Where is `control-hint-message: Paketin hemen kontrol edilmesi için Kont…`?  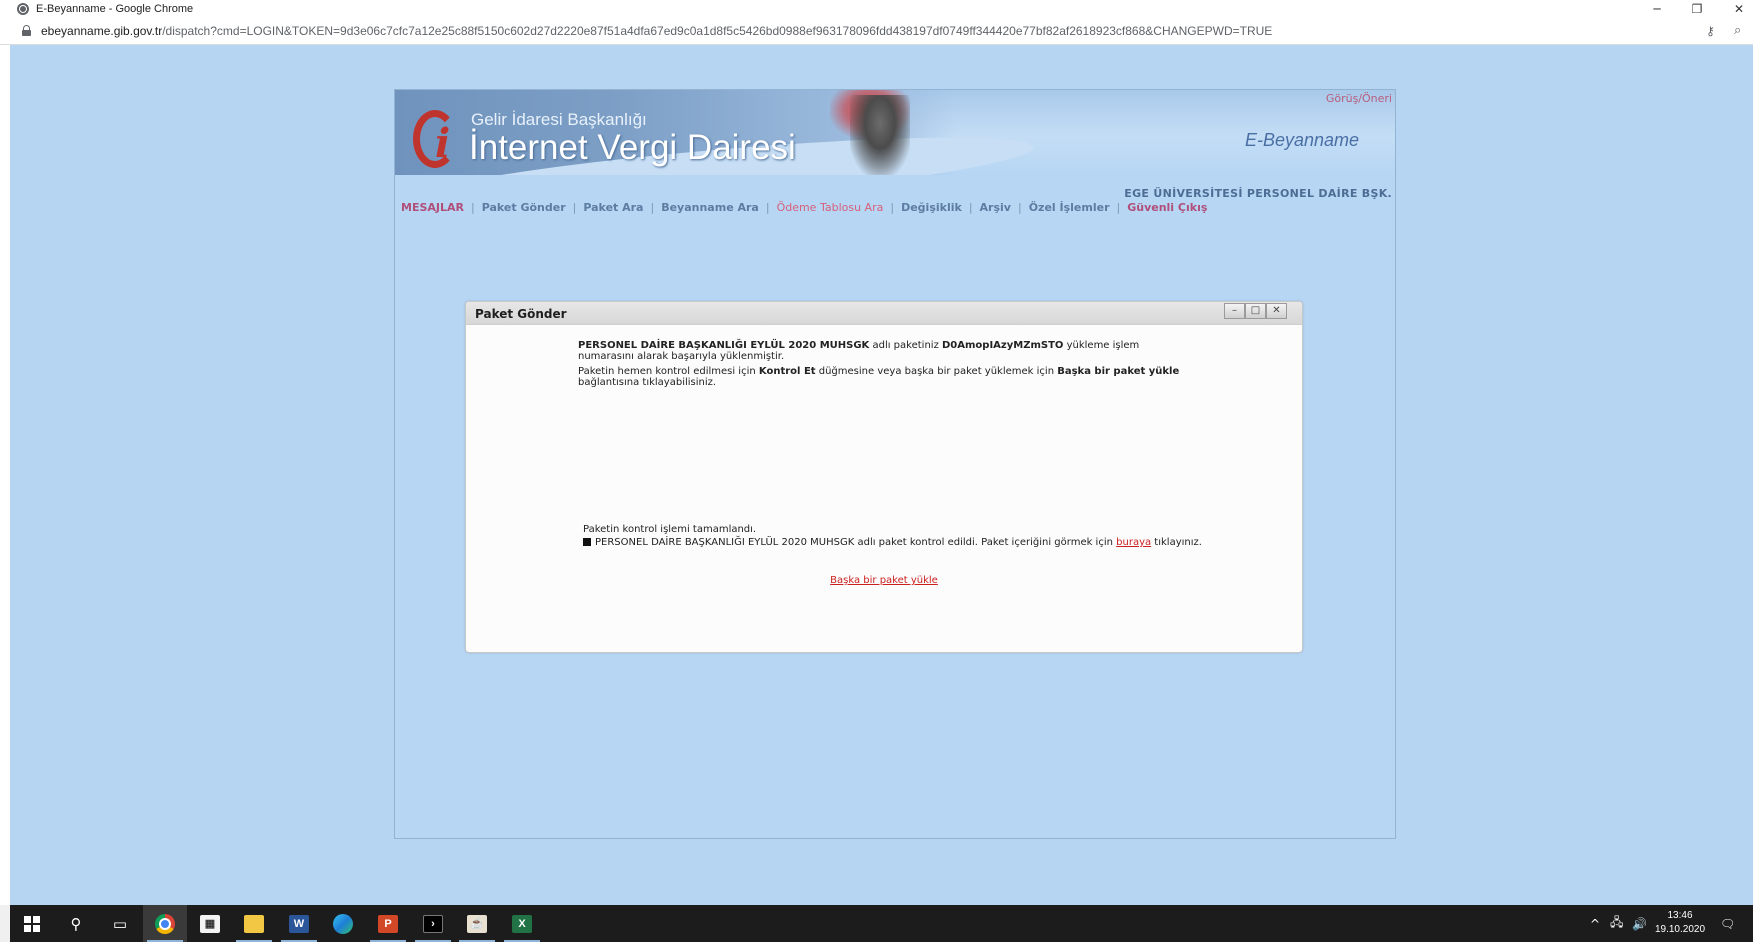 control-hint-message: Paketin hemen kontrol edilmesi için Kont… is located at coordinates (879, 377).